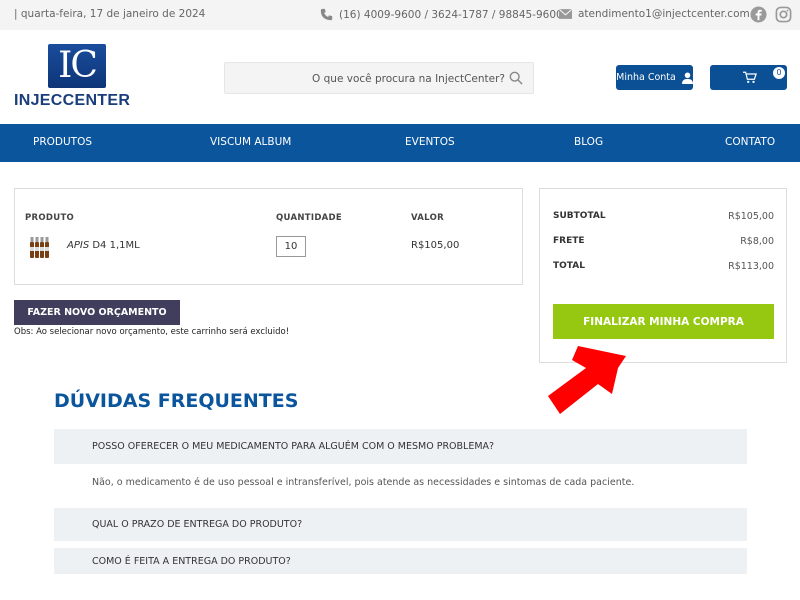 The width and height of the screenshot is (800, 600). I want to click on product-price: R$105,00, so click(435, 245).